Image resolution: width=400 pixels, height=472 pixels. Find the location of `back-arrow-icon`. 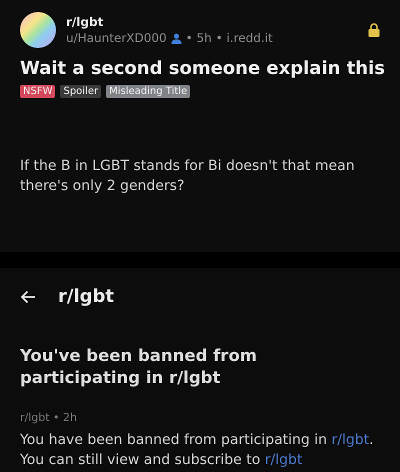

back-arrow-icon is located at coordinates (28, 297).